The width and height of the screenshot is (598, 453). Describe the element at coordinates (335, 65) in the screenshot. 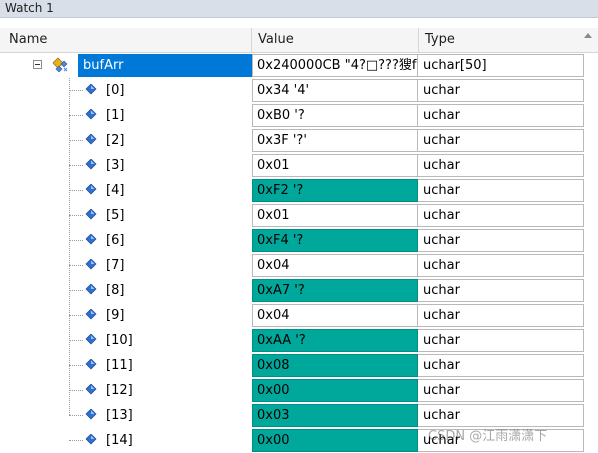

I see `root-value: 0x240000CB "4?□???獀f"` at that location.